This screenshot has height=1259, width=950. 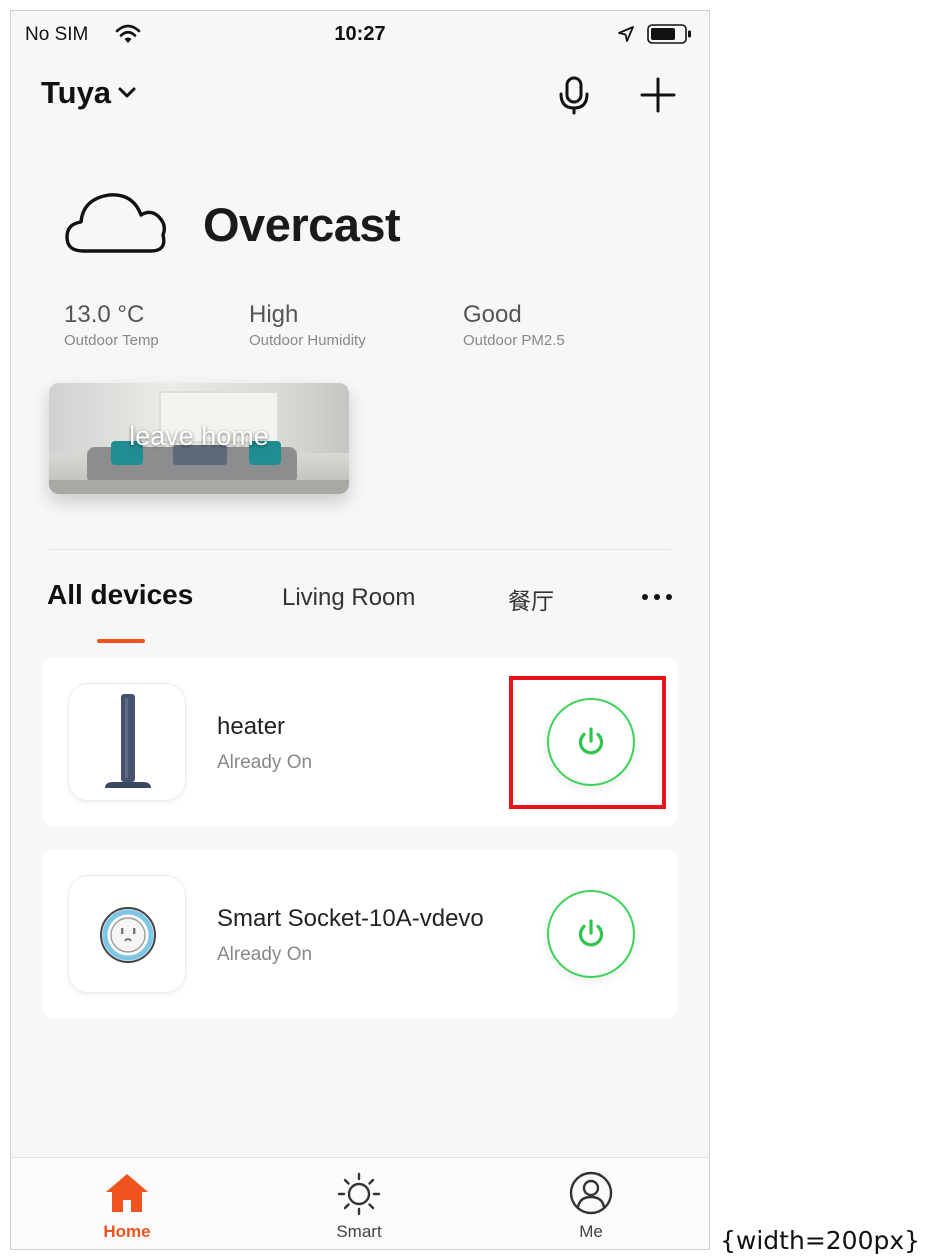 What do you see at coordinates (626, 34) in the screenshot?
I see `location-arrow-icon` at bounding box center [626, 34].